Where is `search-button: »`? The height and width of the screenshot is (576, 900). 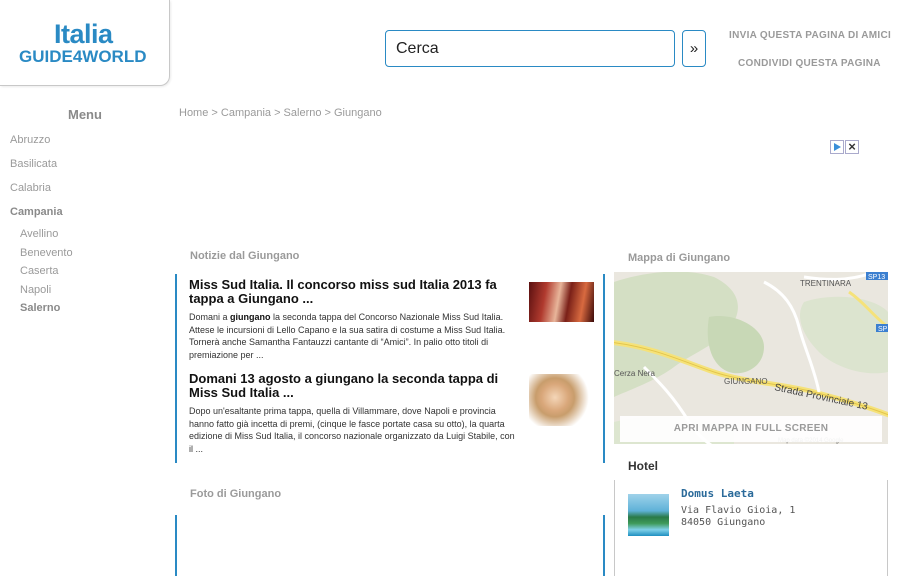
search-button: » is located at coordinates (694, 48).